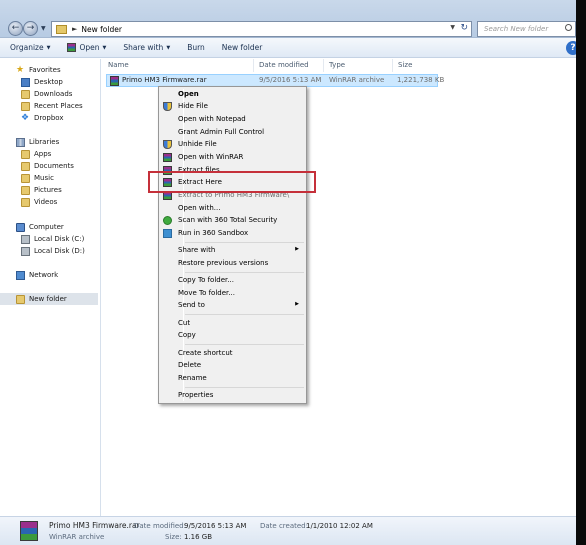 This screenshot has width=586, height=545. What do you see at coordinates (167, 233) in the screenshot?
I see `sandbox-icon` at bounding box center [167, 233].